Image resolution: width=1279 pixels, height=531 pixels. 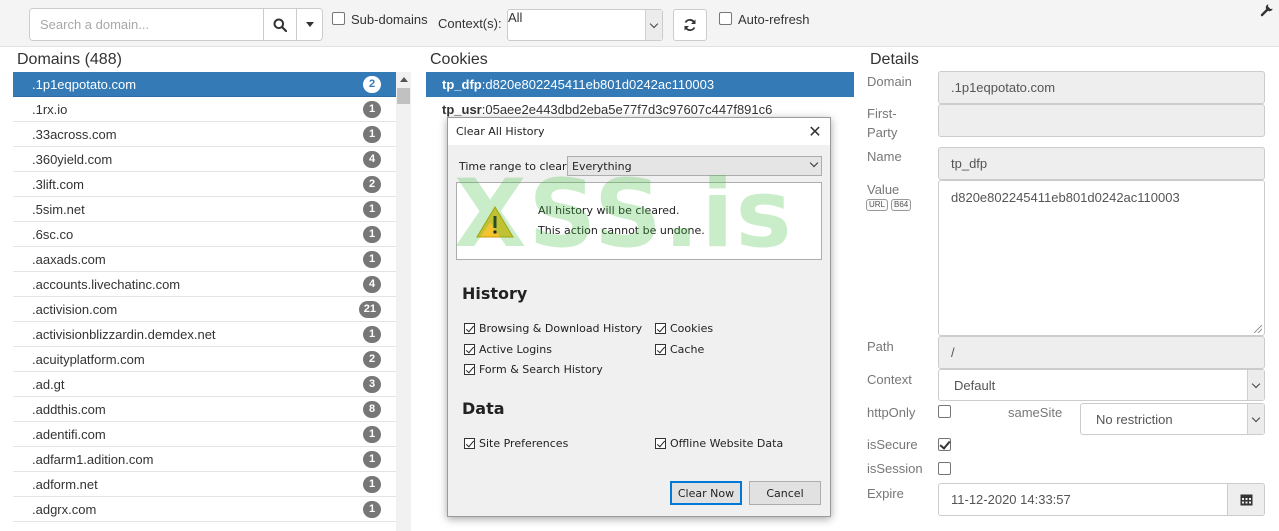 I want to click on subdomains-label: Sub-domains, so click(x=389, y=19).